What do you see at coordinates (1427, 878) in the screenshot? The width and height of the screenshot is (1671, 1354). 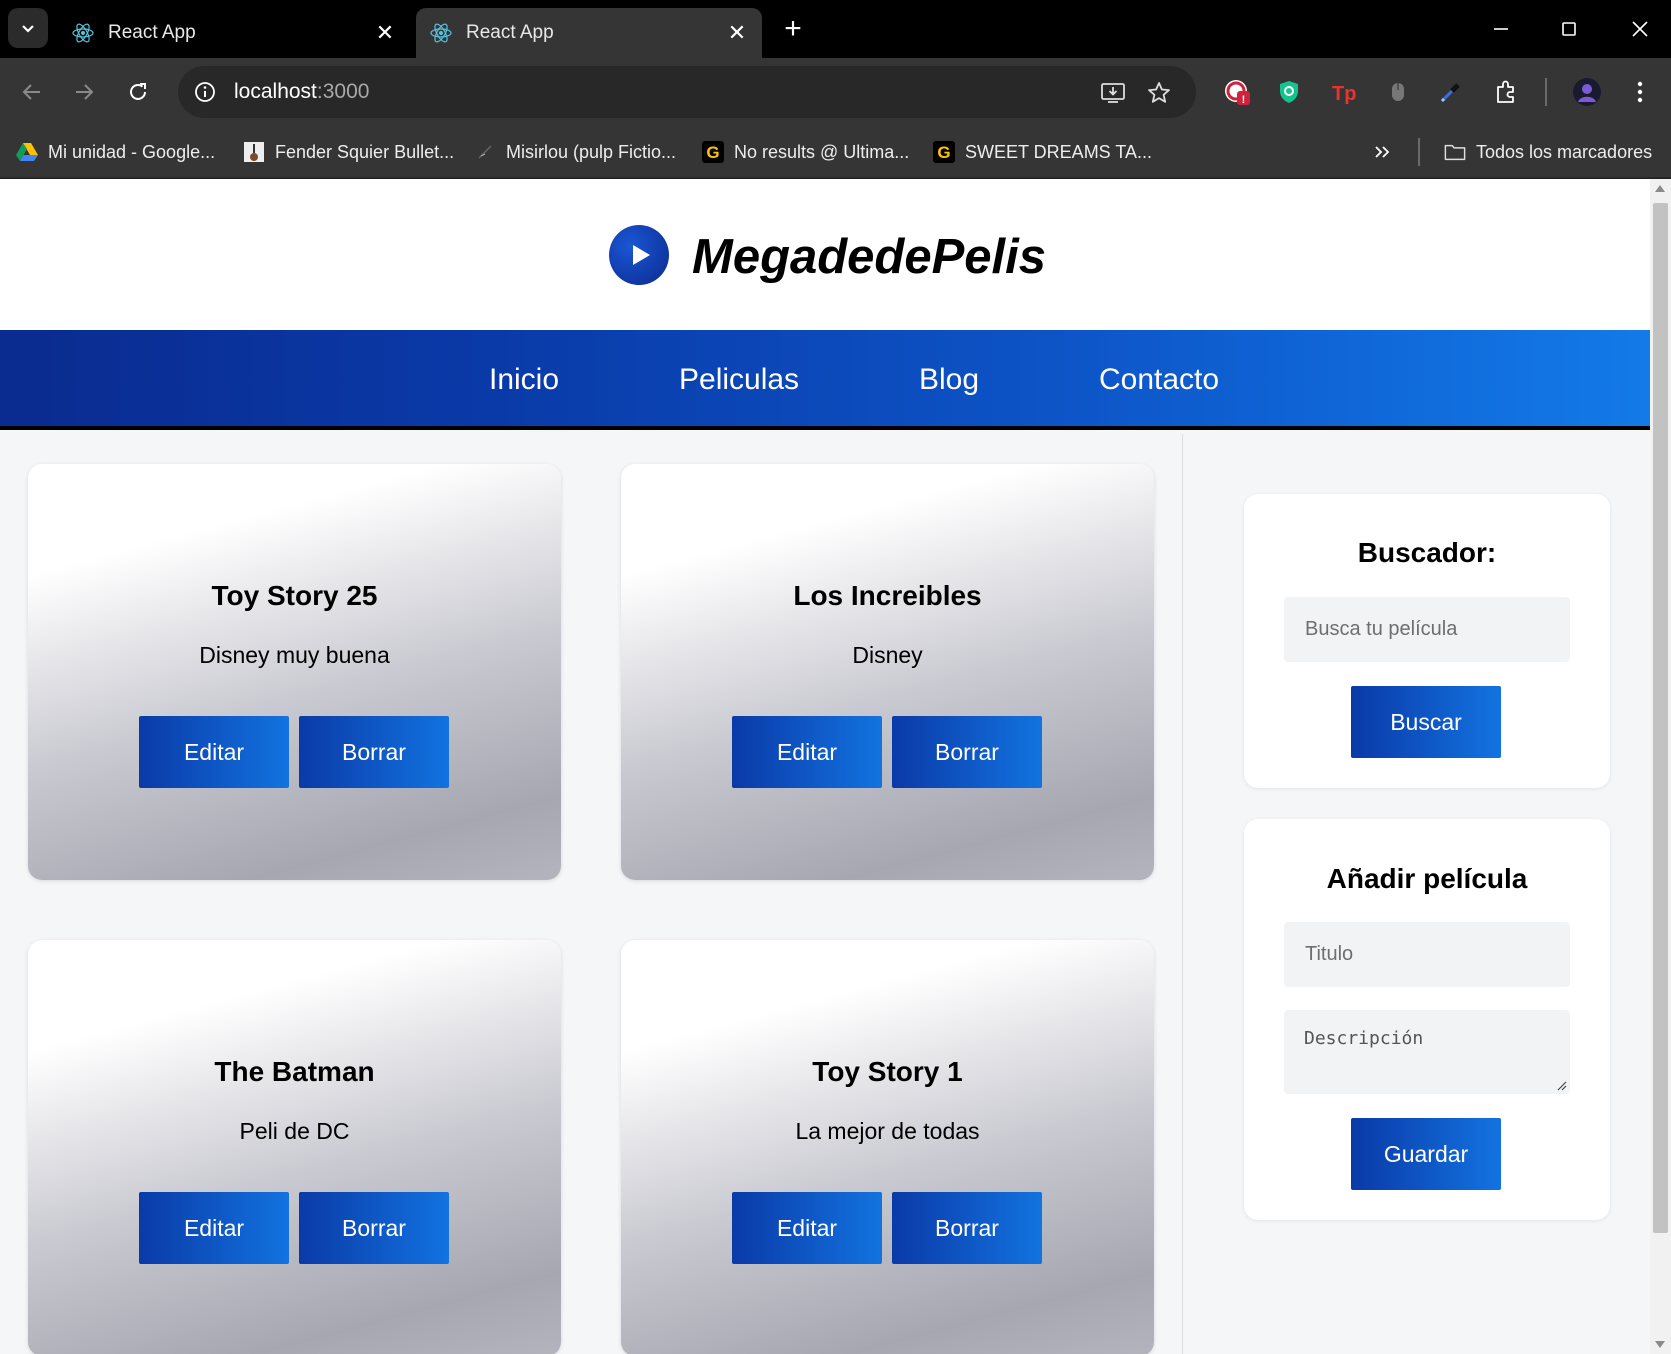 I see `add-movie-title: Añadir película` at bounding box center [1427, 878].